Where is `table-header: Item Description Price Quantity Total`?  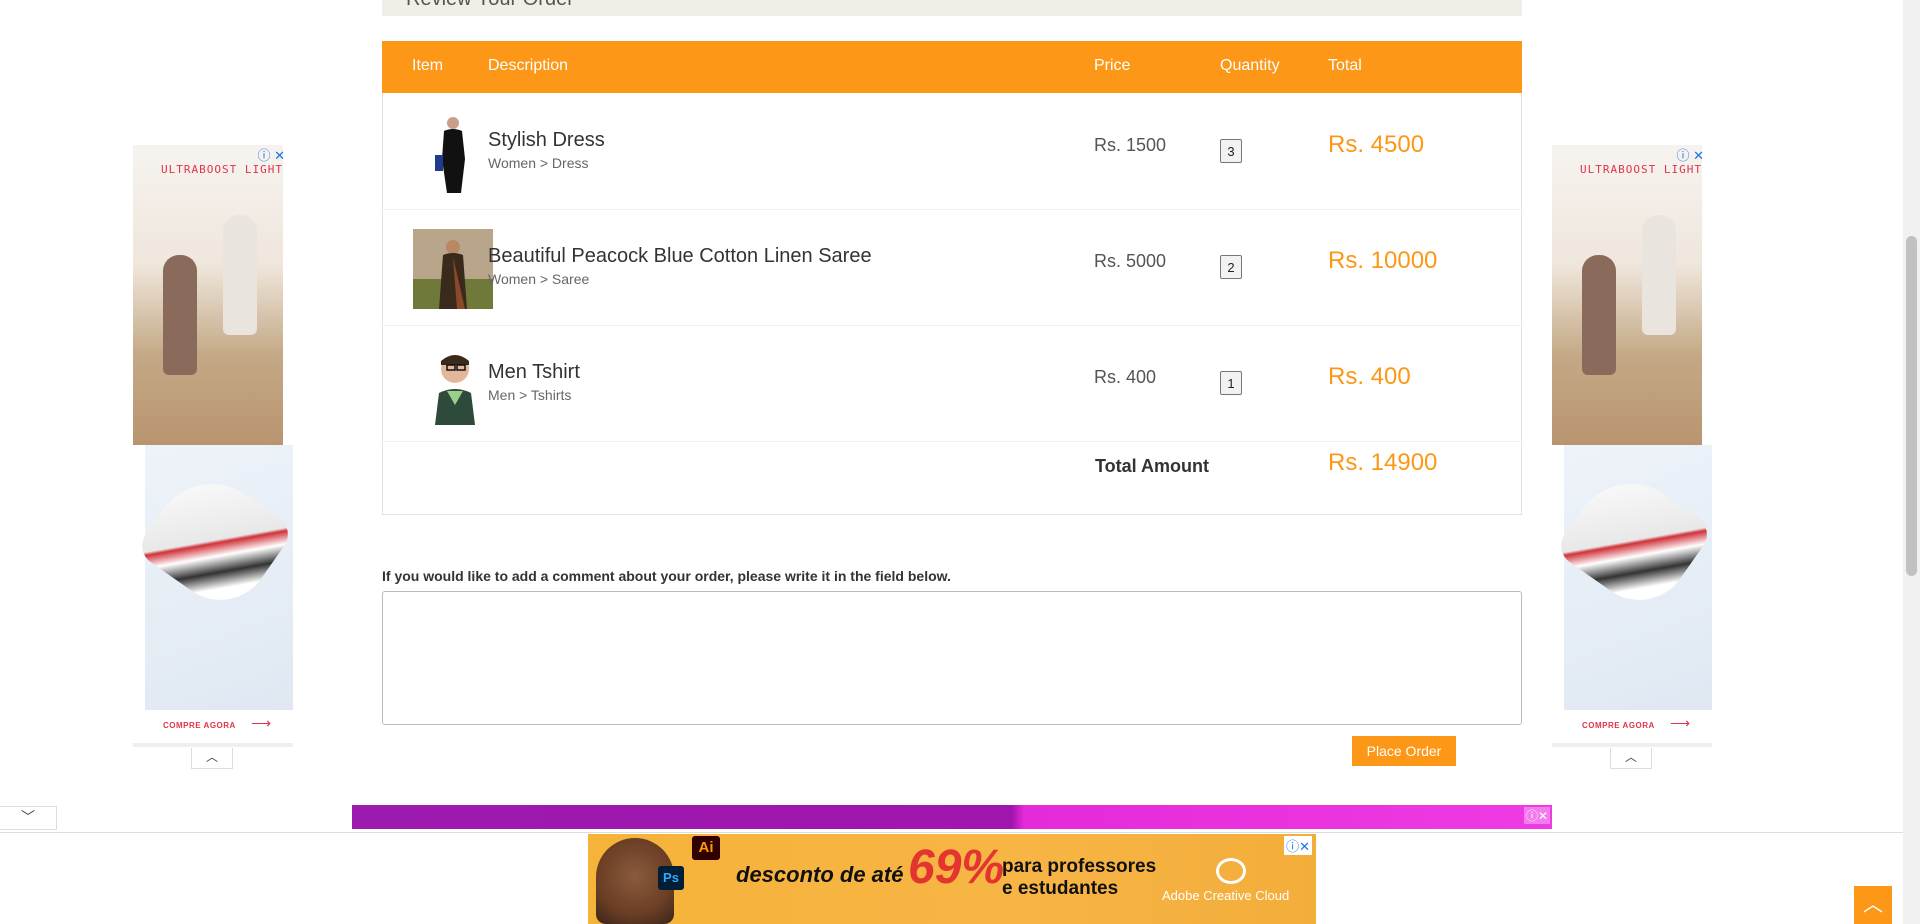 table-header: Item Description Price Quantity Total is located at coordinates (952, 67).